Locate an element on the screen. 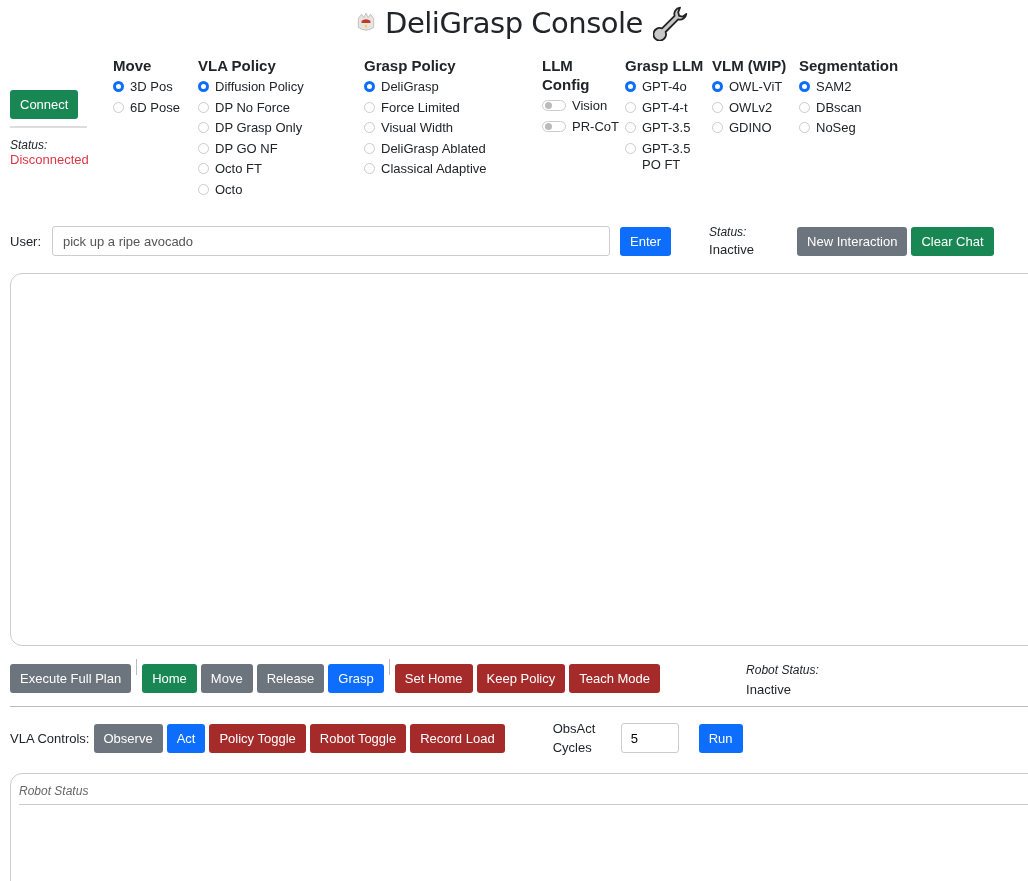 Image resolution: width=1028 pixels, height=881 pixels. radio-label: GPT-4o is located at coordinates (664, 87).